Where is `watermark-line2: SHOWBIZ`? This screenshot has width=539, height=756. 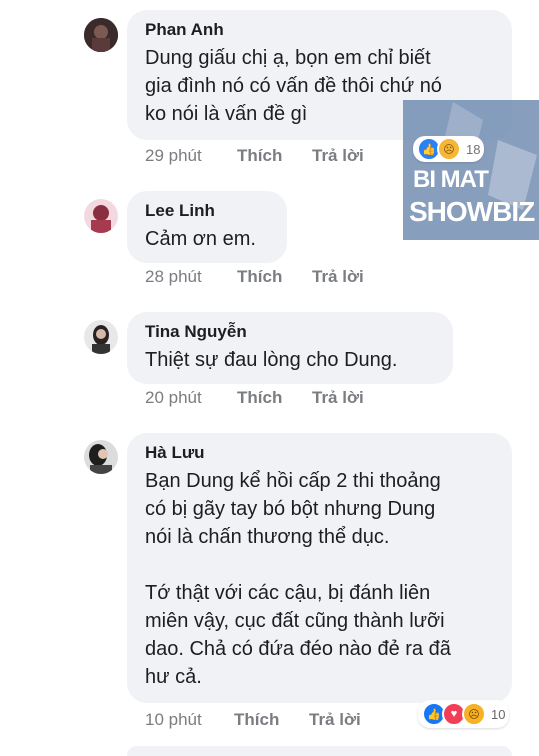
watermark-line2: SHOWBIZ is located at coordinates (472, 211).